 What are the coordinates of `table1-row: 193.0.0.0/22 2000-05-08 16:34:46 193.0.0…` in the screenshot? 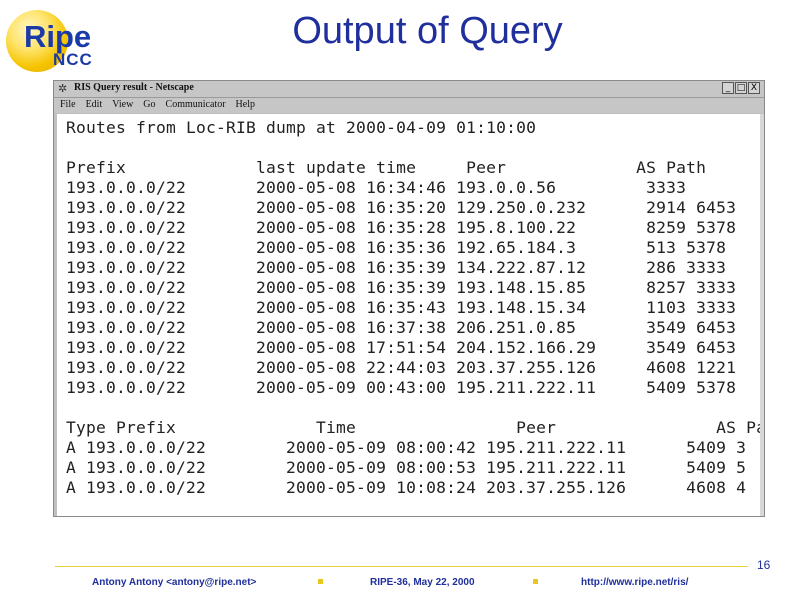 It's located at (376, 187).